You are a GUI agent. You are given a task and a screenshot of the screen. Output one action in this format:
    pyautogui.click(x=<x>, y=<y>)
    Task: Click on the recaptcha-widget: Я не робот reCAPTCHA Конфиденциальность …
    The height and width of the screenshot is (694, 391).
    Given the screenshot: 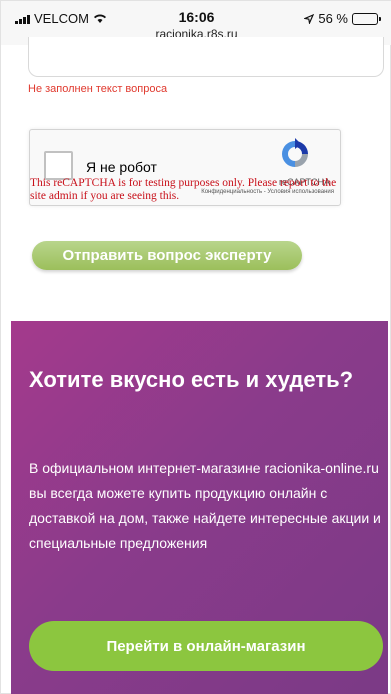 What is the action you would take?
    pyautogui.click(x=185, y=167)
    